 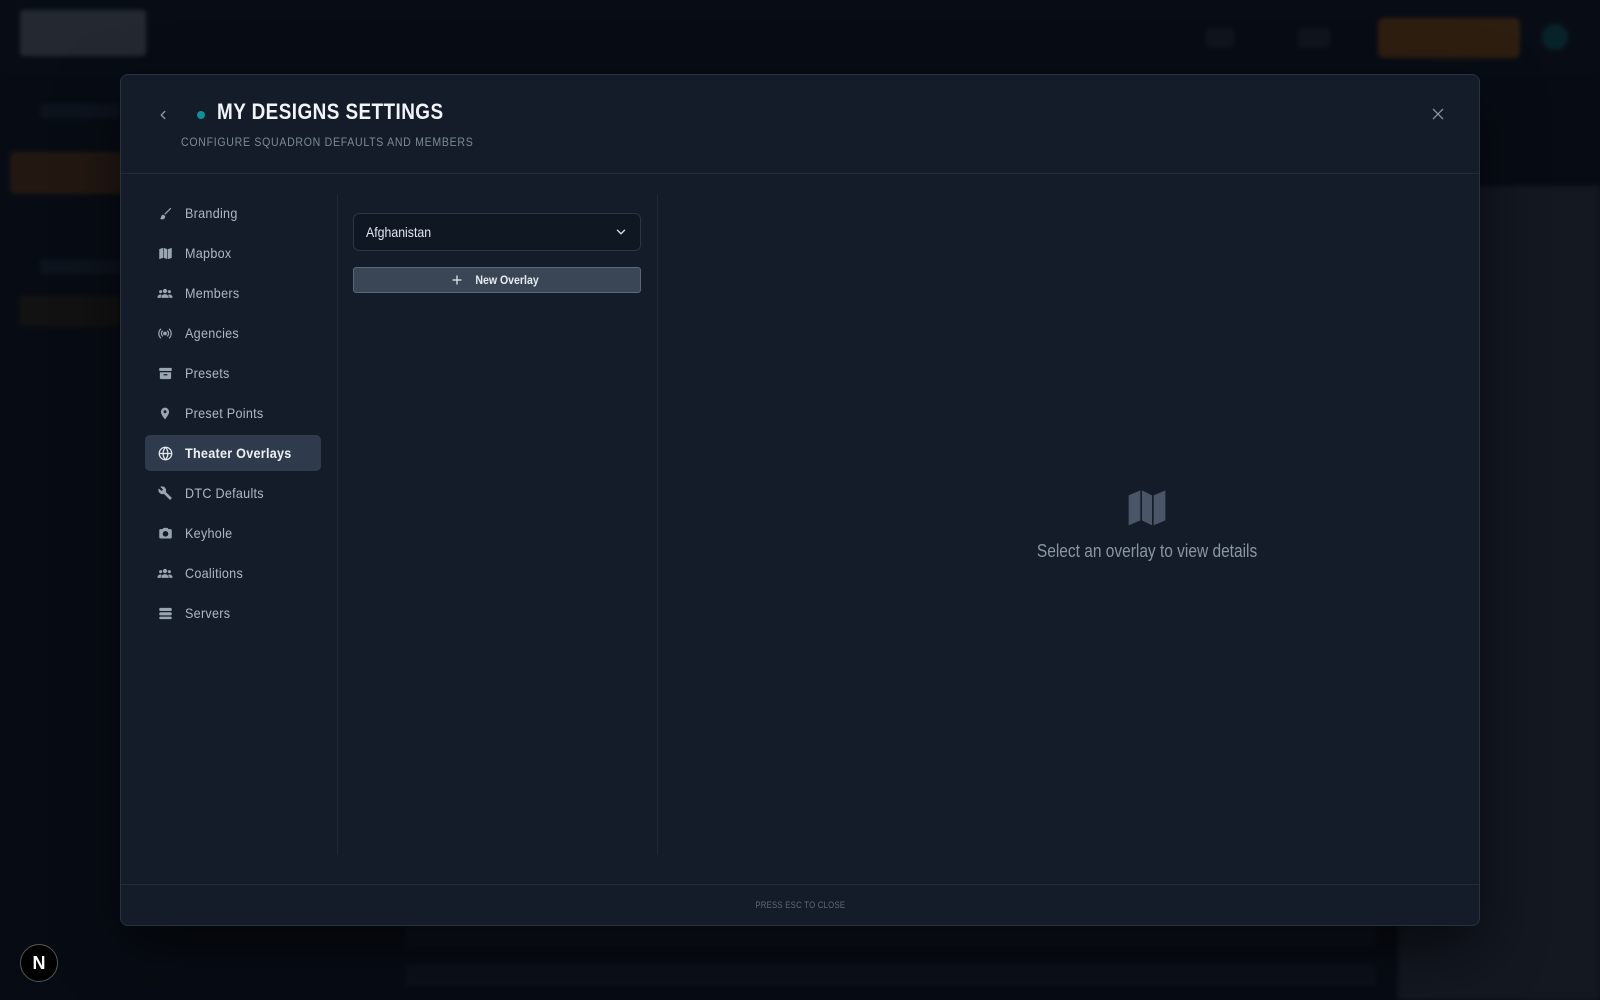 What do you see at coordinates (165, 613) in the screenshot?
I see `database-icon` at bounding box center [165, 613].